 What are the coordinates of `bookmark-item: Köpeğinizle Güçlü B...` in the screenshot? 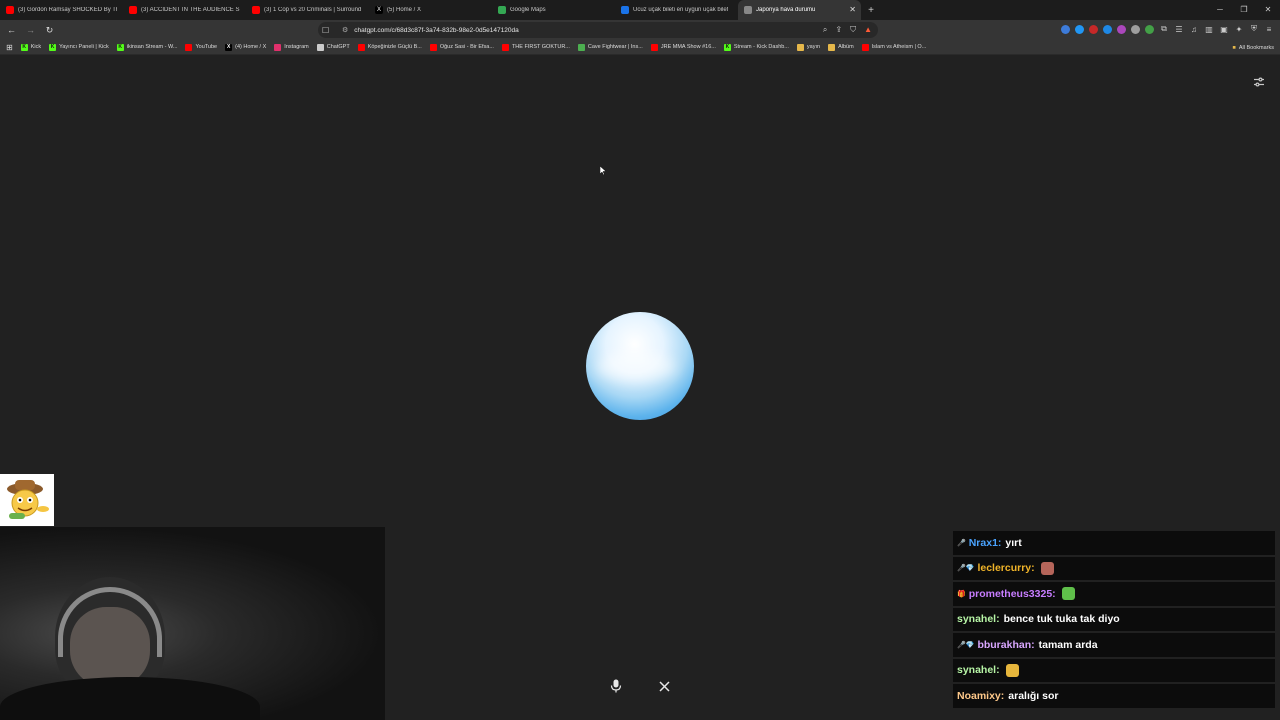 It's located at (389, 47).